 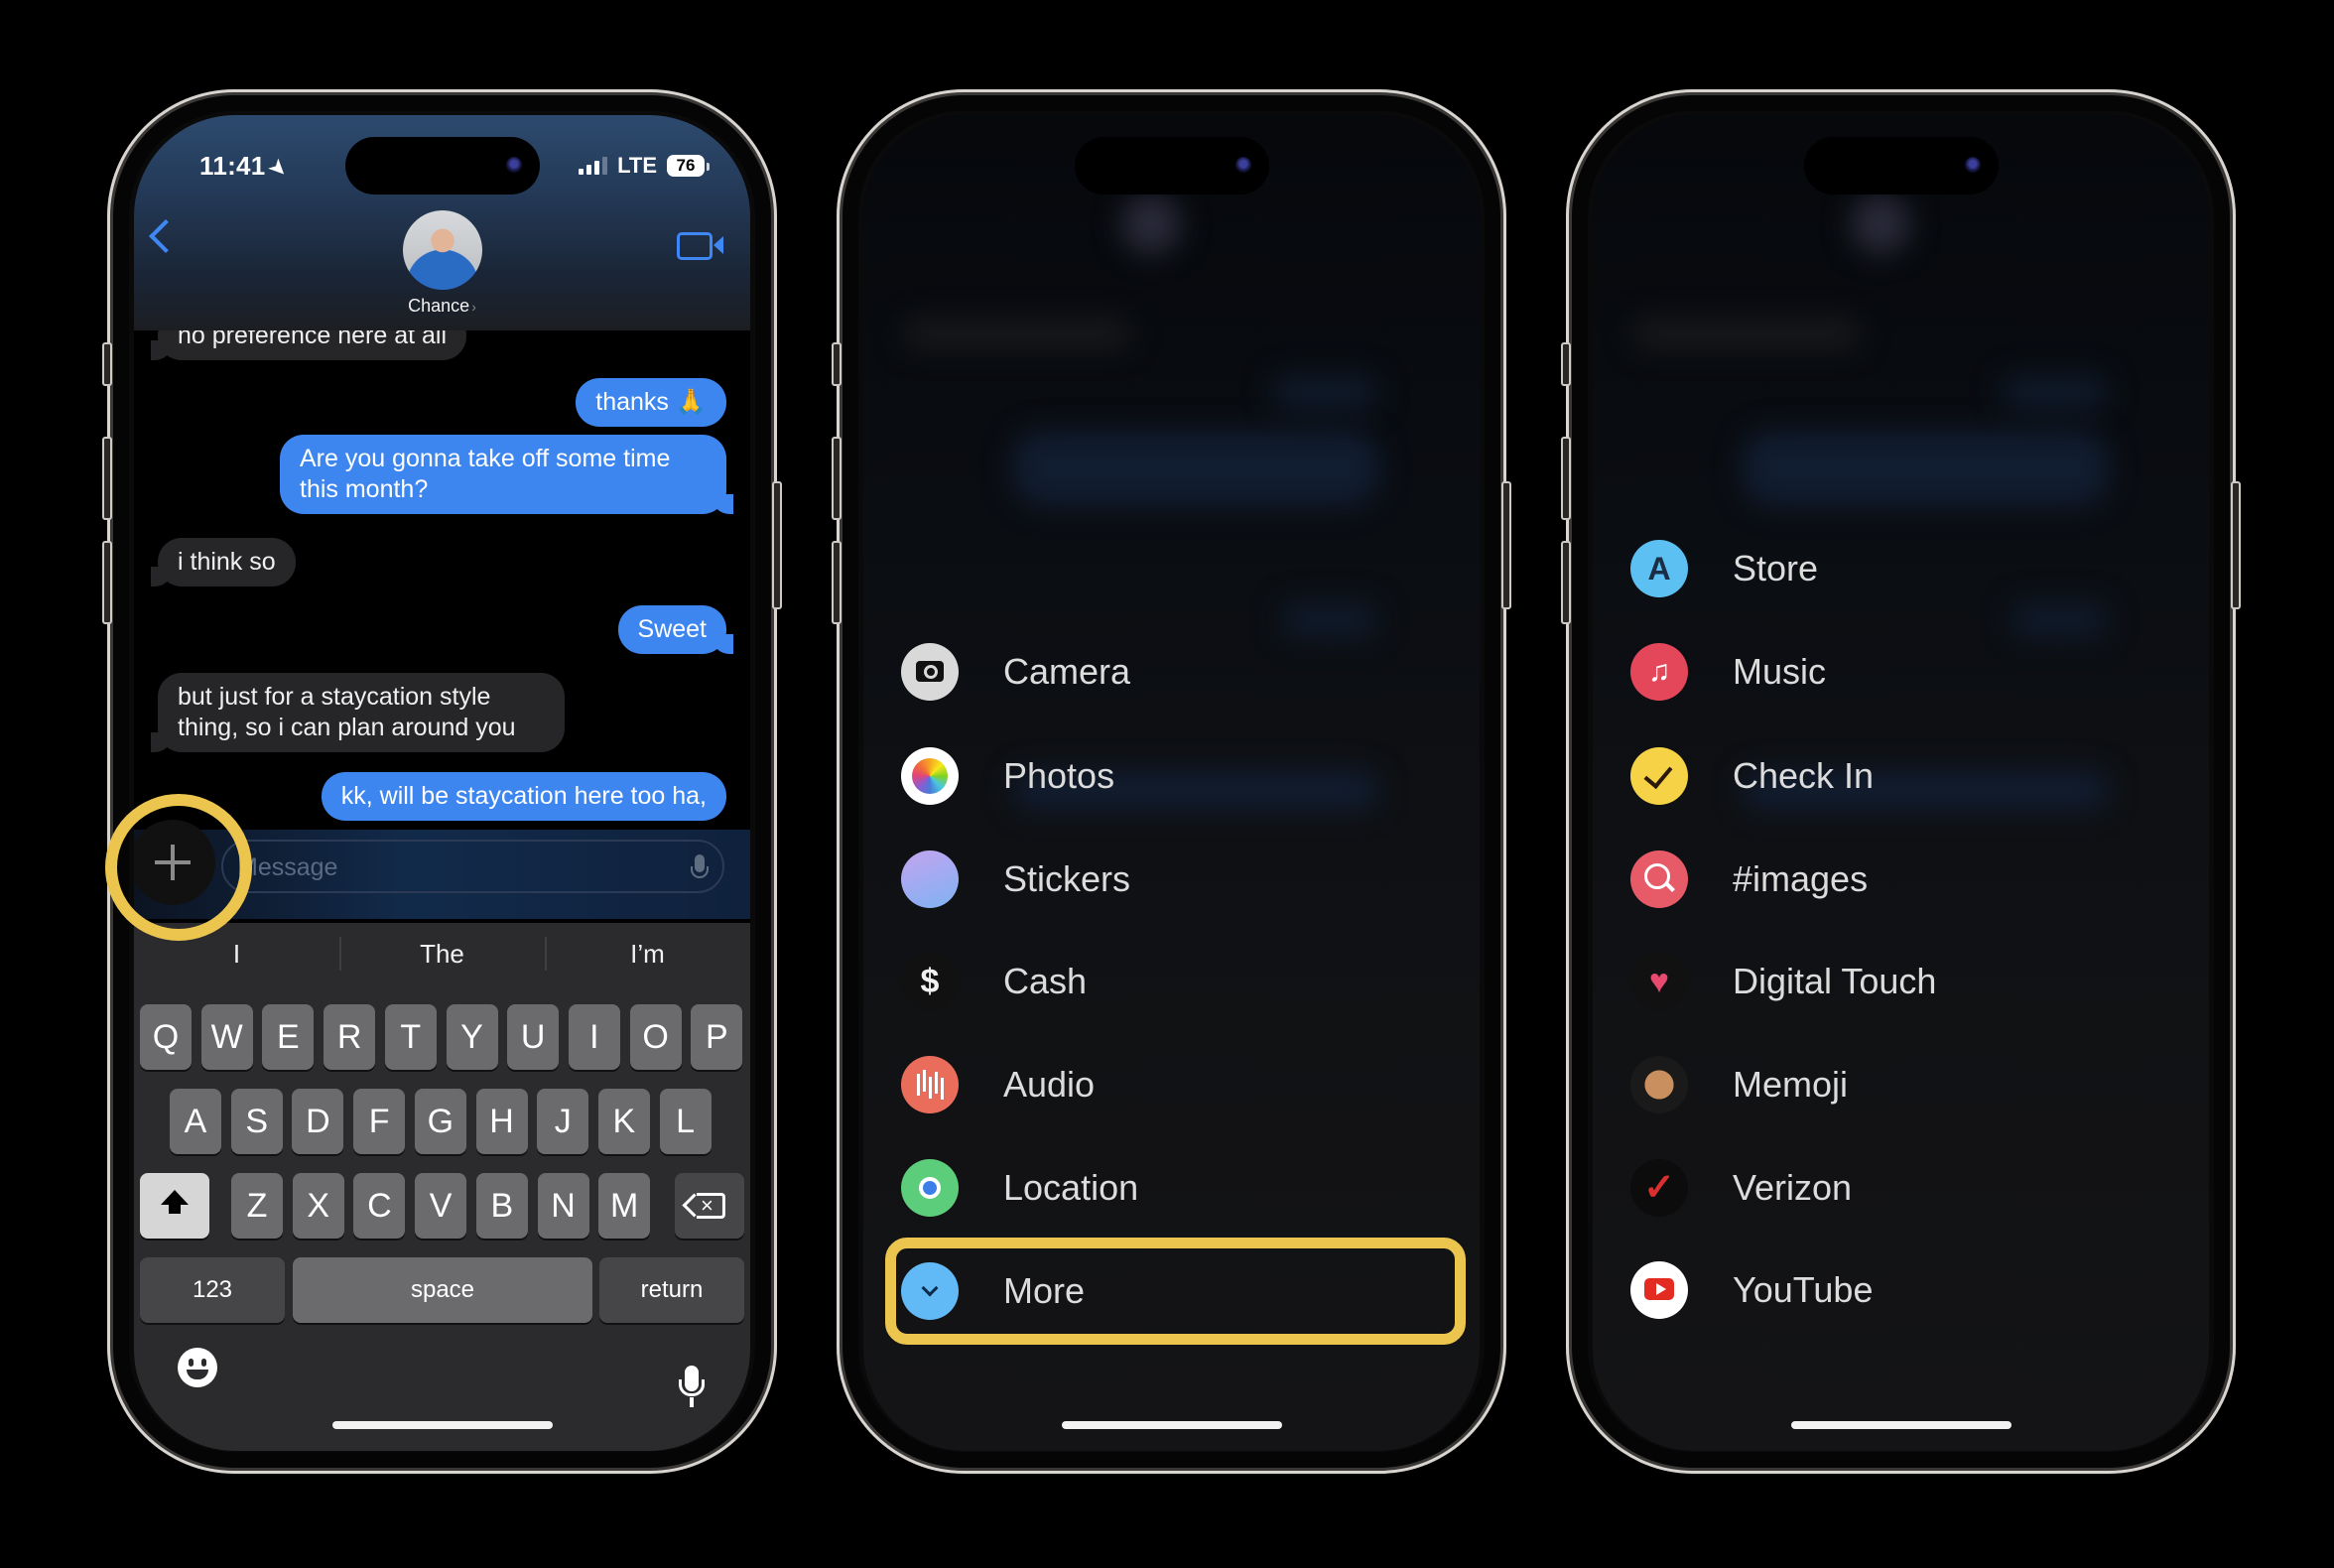 I want to click on key-u: U, so click(x=533, y=1037).